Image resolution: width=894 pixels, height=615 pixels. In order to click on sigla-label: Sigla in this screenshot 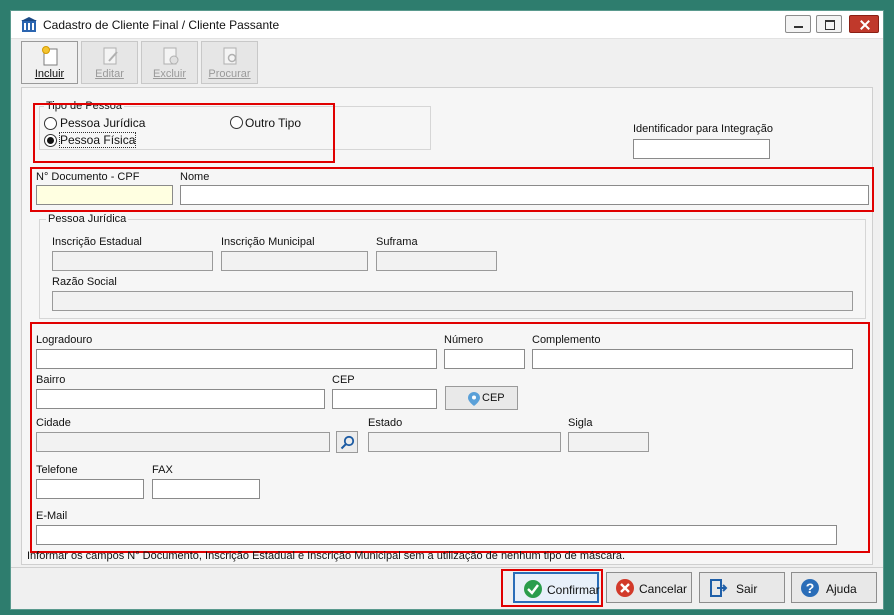, I will do `click(580, 423)`.